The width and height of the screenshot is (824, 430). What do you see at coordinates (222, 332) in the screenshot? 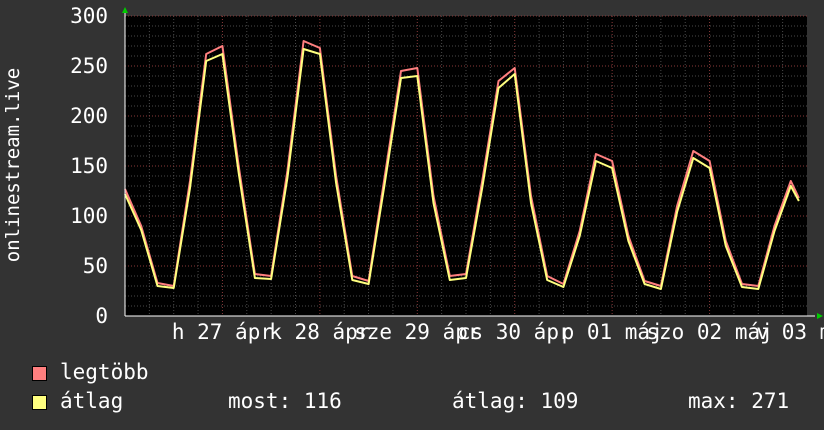
I see `x-tick-label: h 27 ápr` at bounding box center [222, 332].